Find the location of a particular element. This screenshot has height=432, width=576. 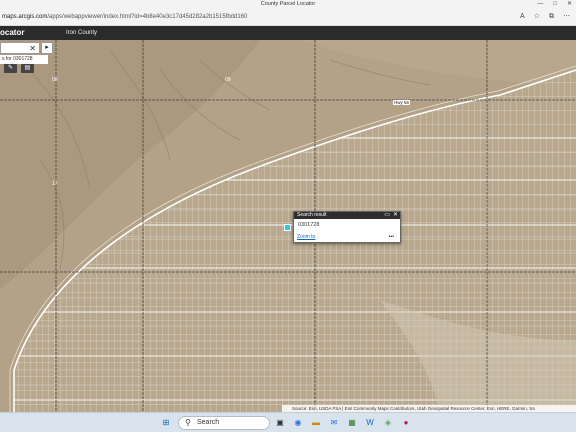

section-label: 09 is located at coordinates (228, 80).